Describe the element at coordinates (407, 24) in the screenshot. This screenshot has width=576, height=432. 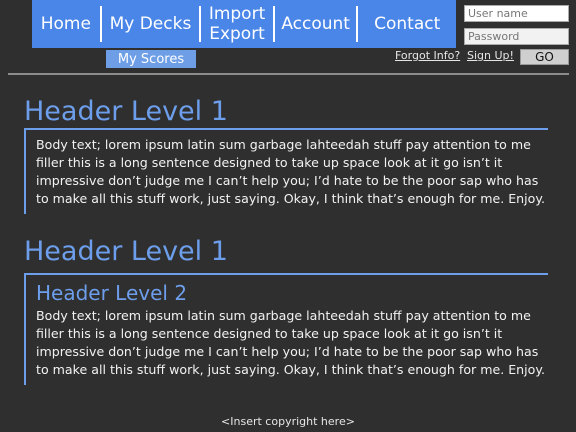
I see `nav-contact: Contact` at that location.